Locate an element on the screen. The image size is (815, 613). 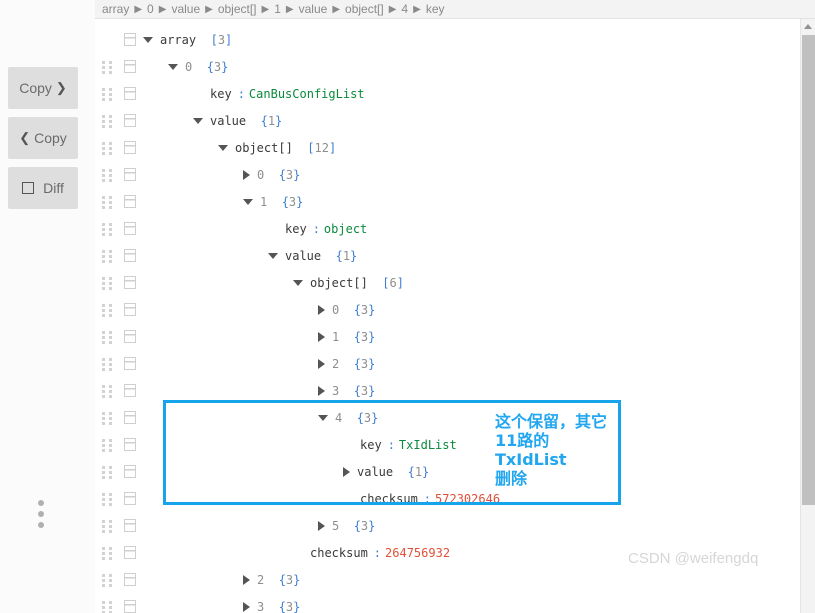
tree-row: checksum:264756932 is located at coordinates (447, 552).